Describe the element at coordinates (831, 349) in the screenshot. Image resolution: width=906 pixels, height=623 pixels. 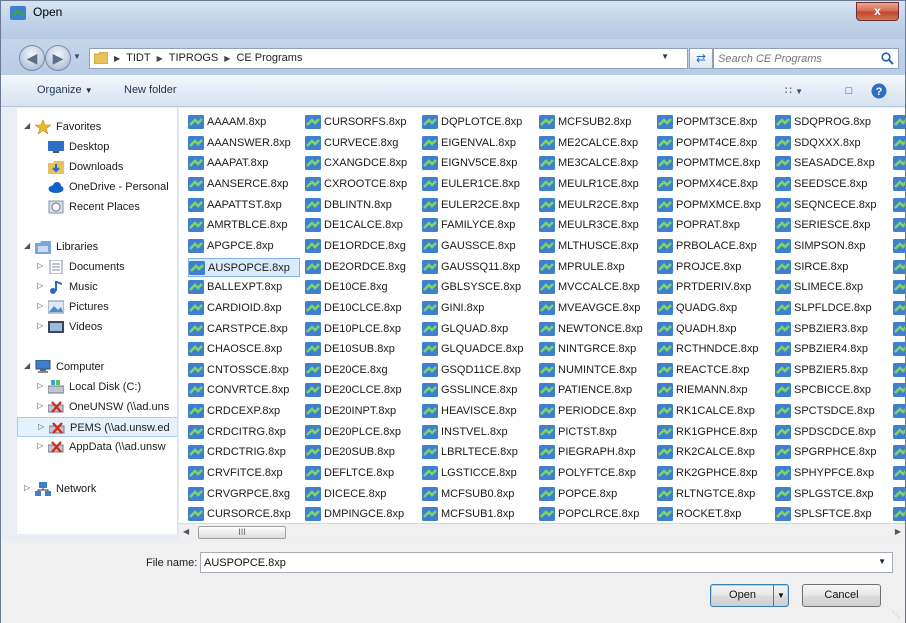
I see `file-item: SPBZIER4.8xp` at that location.